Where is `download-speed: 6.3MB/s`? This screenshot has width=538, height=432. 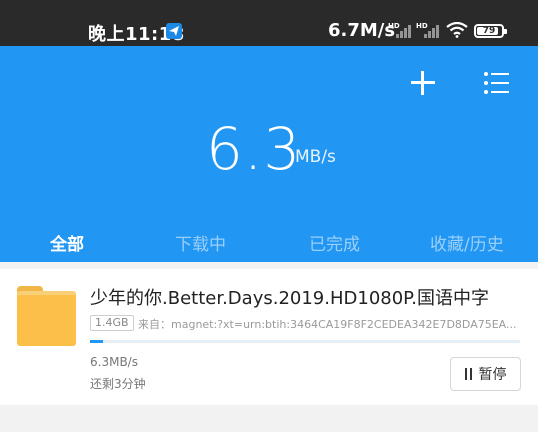
download-speed: 6.3MB/s is located at coordinates (114, 362).